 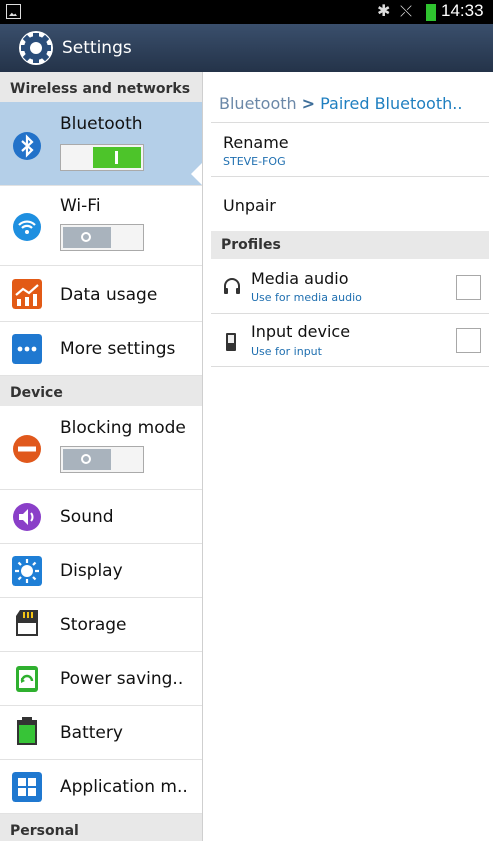 What do you see at coordinates (123, 428) in the screenshot?
I see `sidebar-item-label: Blocking mode` at bounding box center [123, 428].